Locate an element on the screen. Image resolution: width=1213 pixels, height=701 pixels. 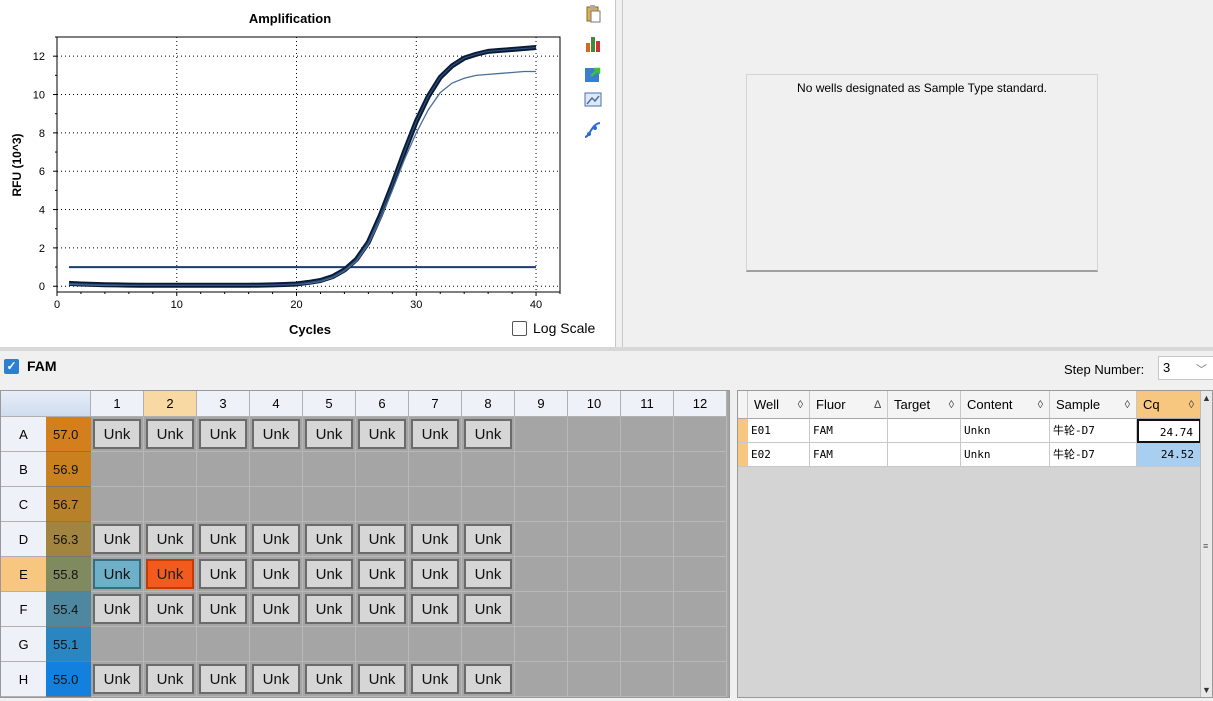
column-header-fluor: Fluor ∆ is located at coordinates (849, 405).